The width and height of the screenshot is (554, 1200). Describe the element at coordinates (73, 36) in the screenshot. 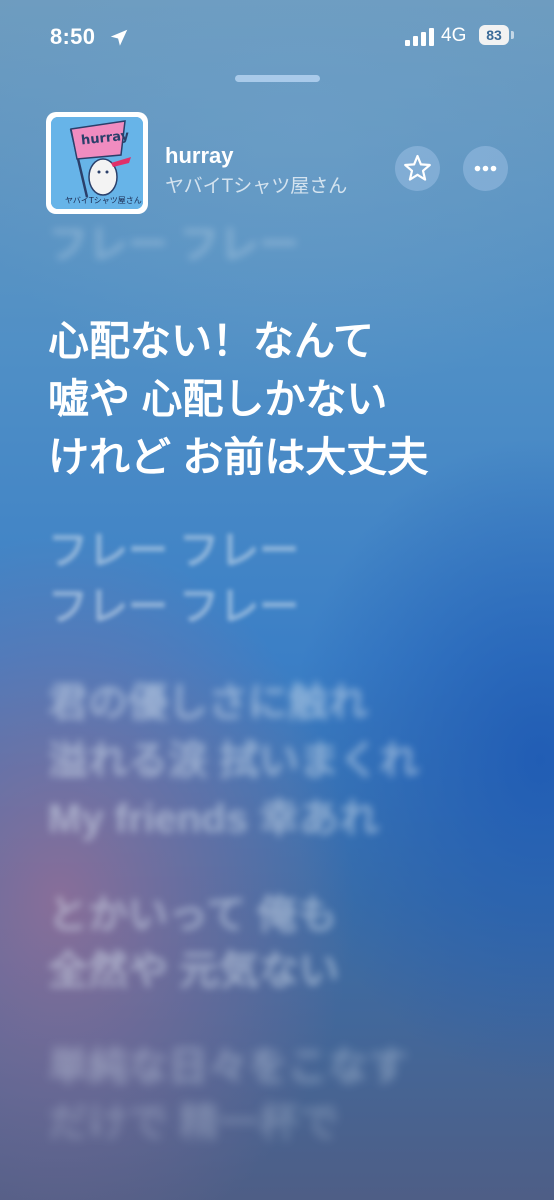

I see `status-time: 8:50` at that location.